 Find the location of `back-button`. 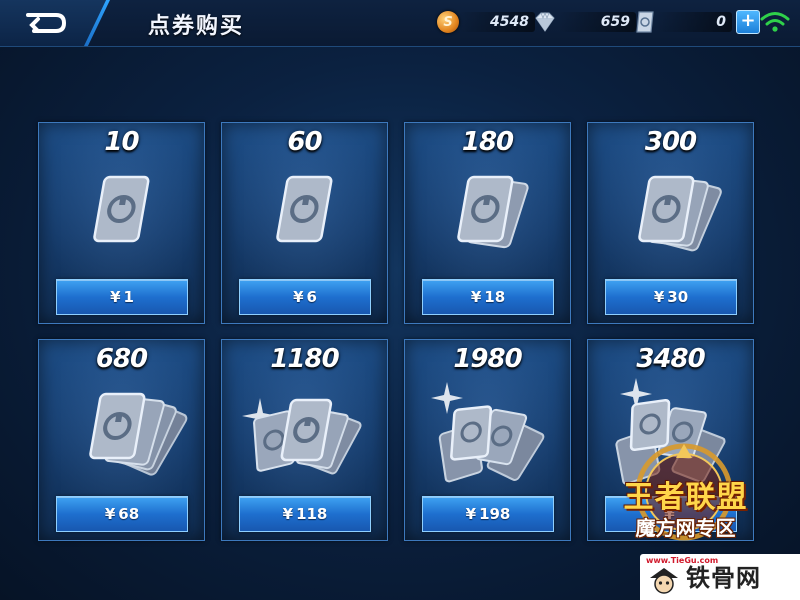

back-button is located at coordinates (54, 23).